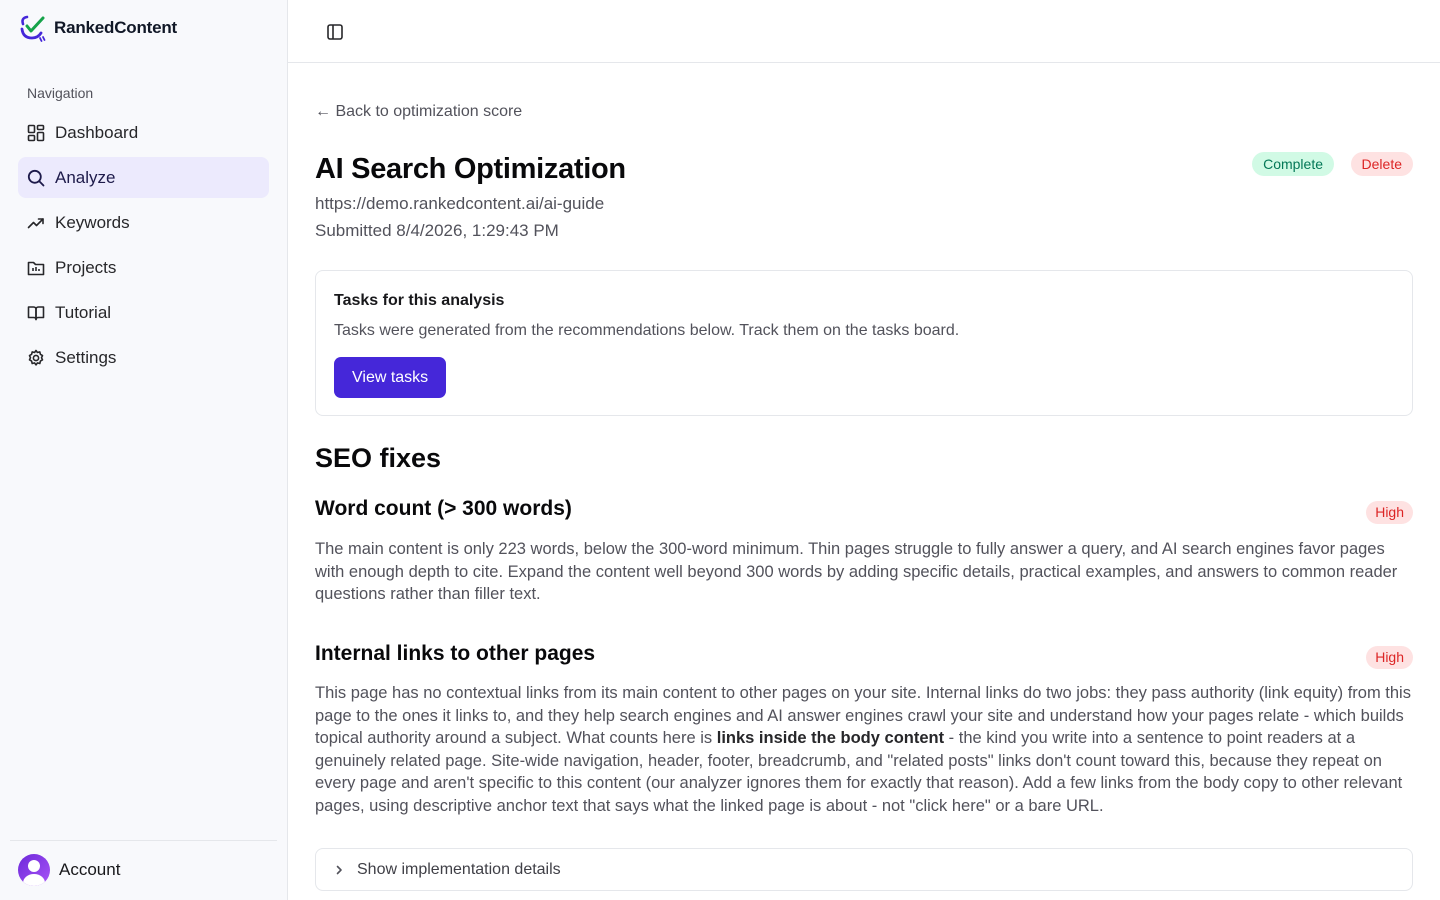  What do you see at coordinates (460, 203) in the screenshot?
I see `page-url: https://demo.rankedcontent.ai/ai-guide` at bounding box center [460, 203].